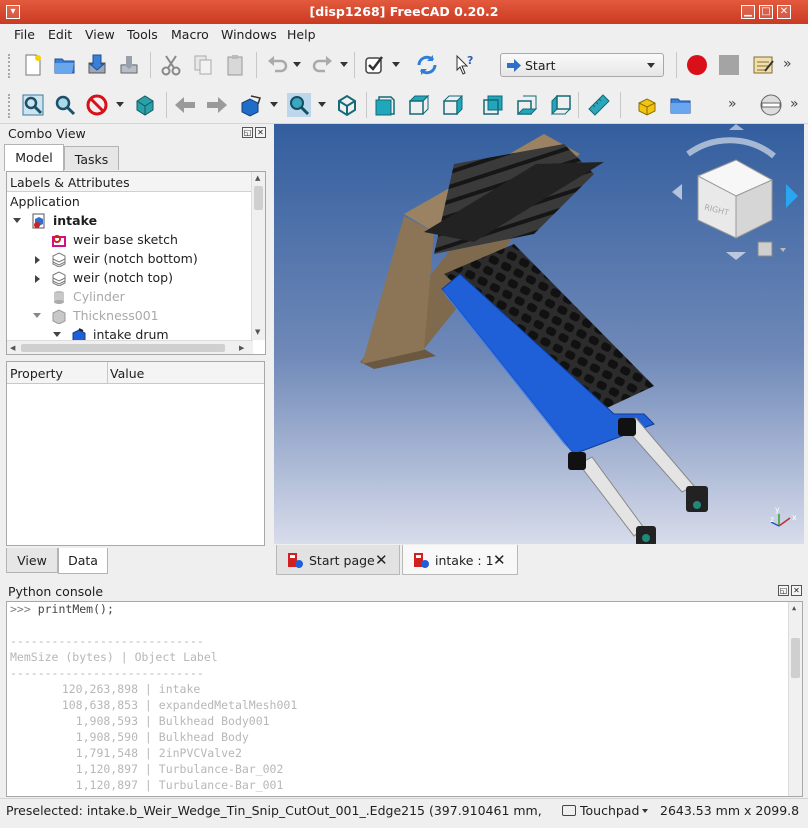 This screenshot has height=828, width=808. I want to click on zoom-dropdown-icon, so click(322, 104).